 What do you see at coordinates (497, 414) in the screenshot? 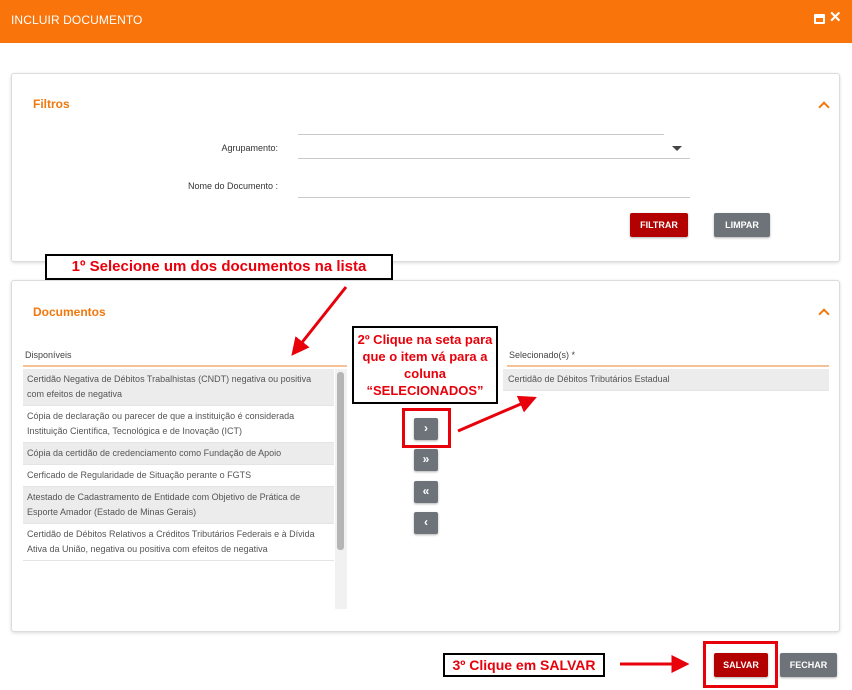
I see `arrow-to-selected` at bounding box center [497, 414].